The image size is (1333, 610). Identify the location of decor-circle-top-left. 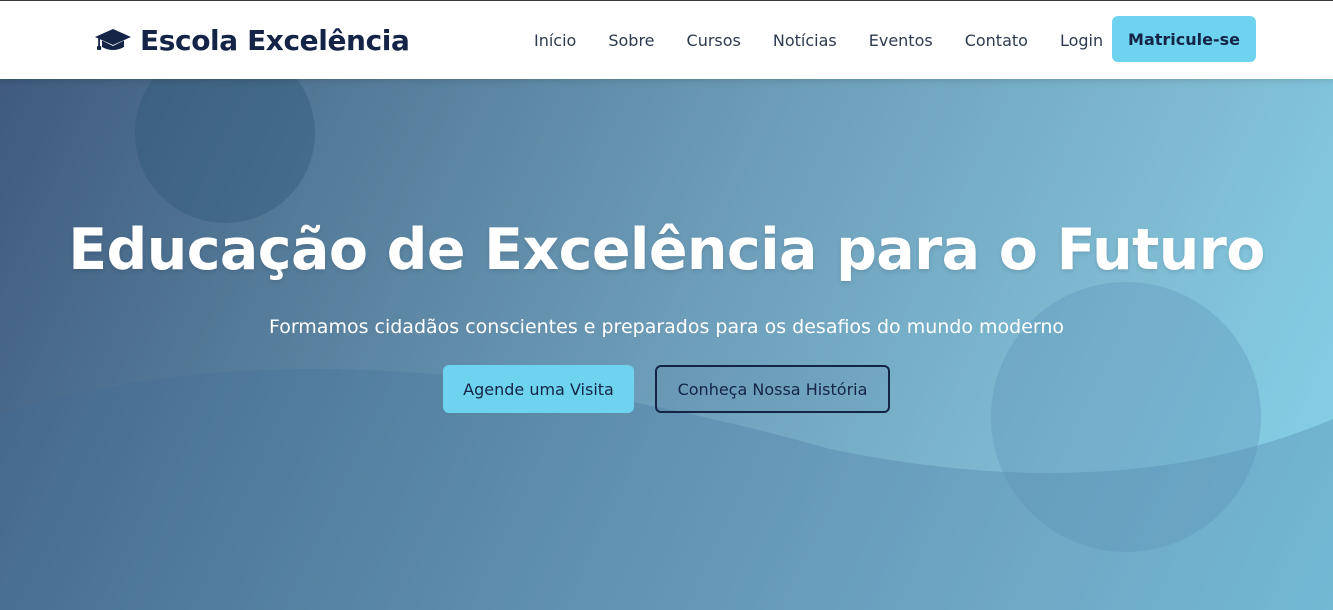
(225, 151).